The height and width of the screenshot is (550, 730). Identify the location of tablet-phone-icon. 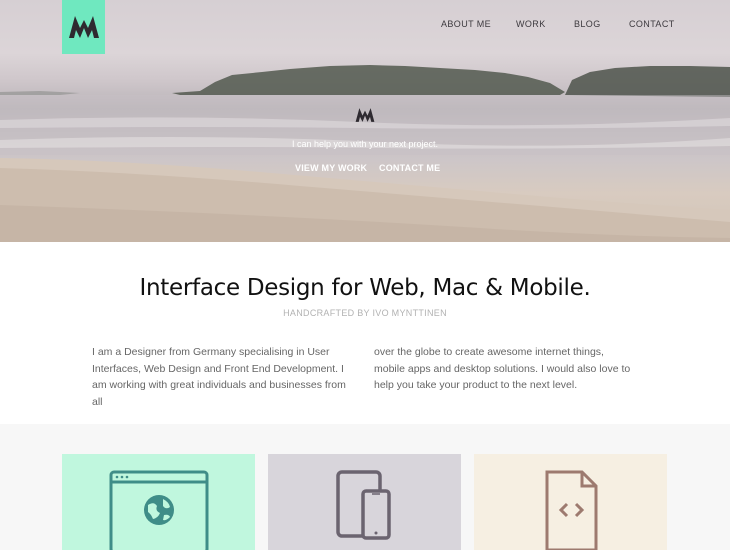
(363, 505).